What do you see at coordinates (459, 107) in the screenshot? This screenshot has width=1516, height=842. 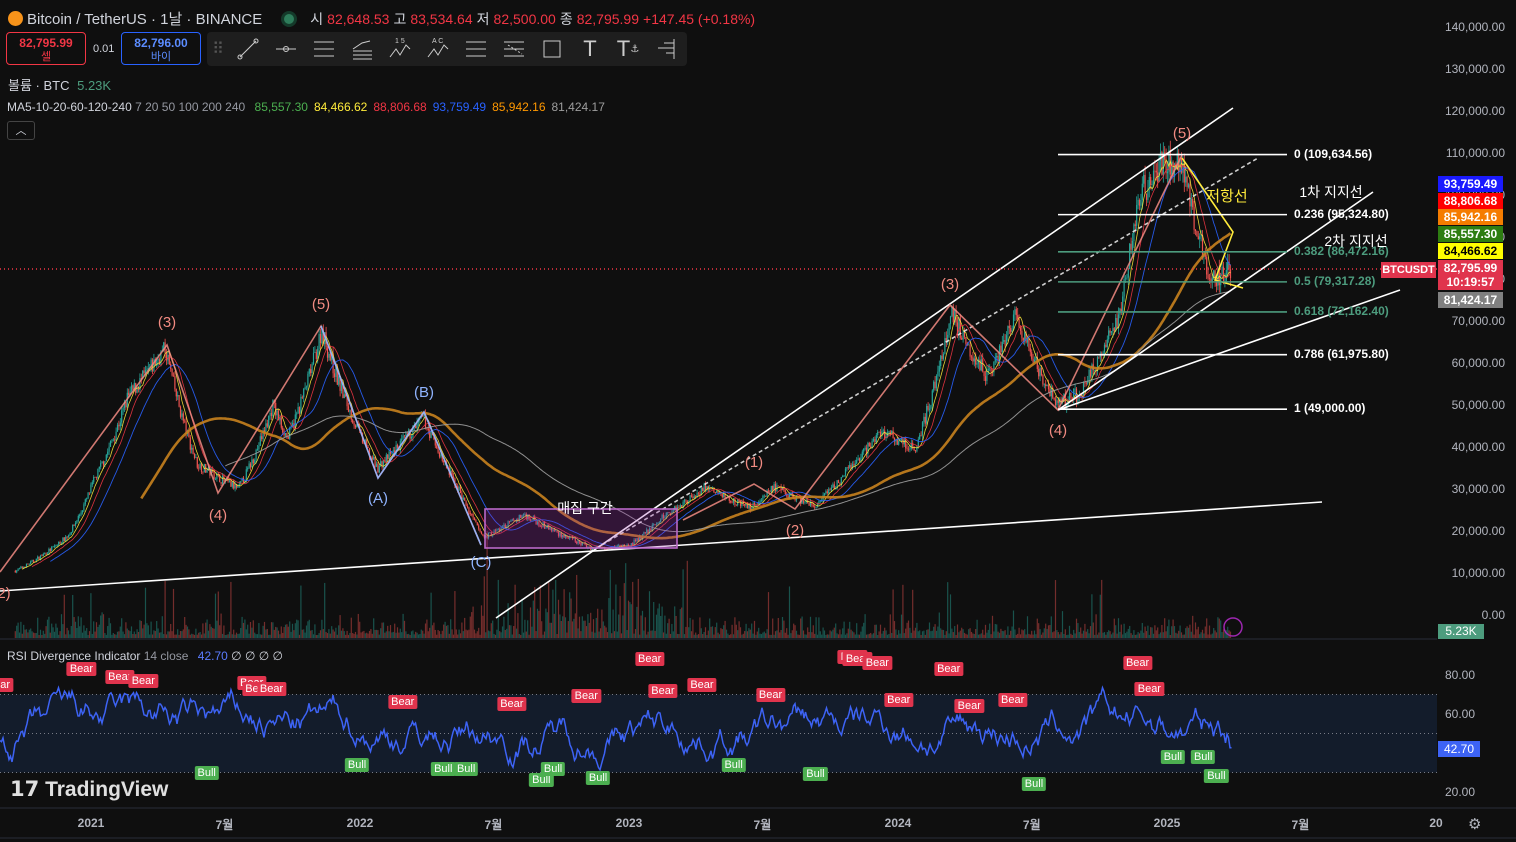 I see `ma-value: 93,759.49` at bounding box center [459, 107].